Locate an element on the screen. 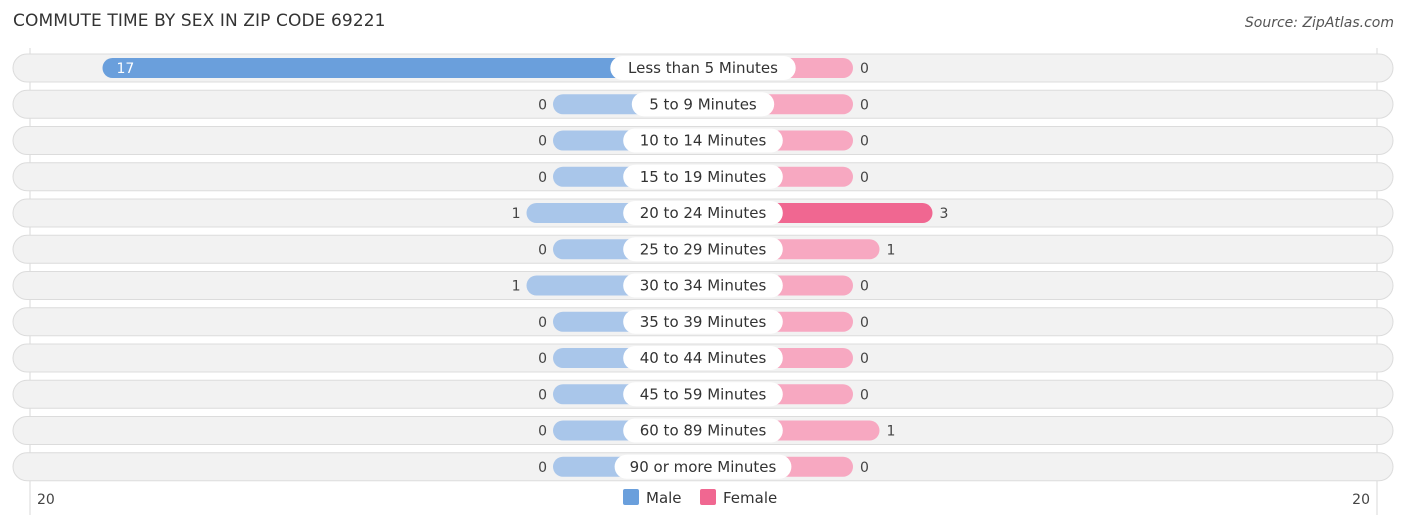 The image size is (1406, 523). axis-label-left: 20 is located at coordinates (46, 500).